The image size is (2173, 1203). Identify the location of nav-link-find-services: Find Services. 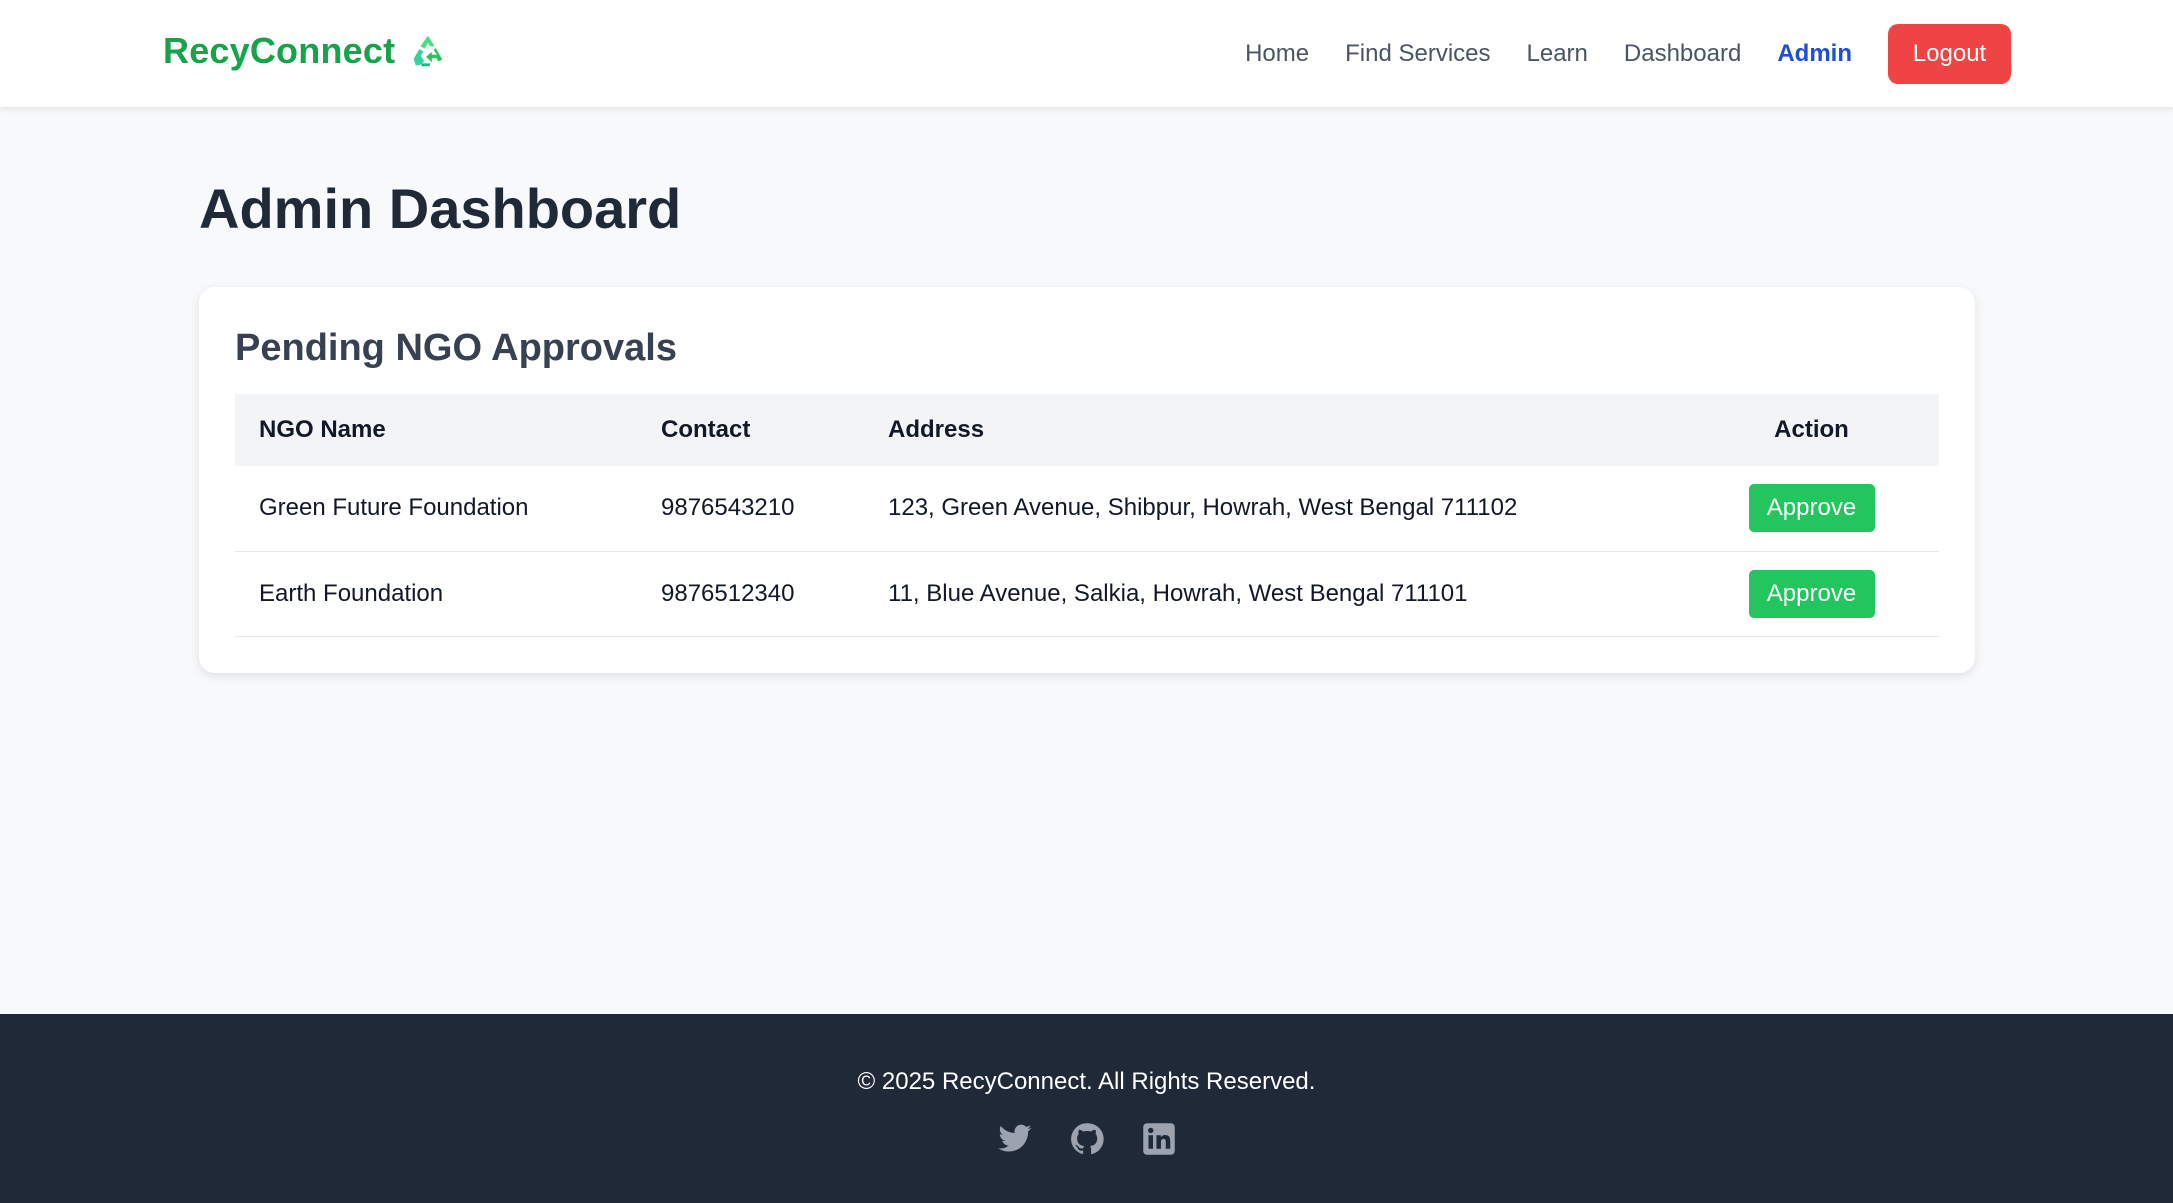
(1417, 54).